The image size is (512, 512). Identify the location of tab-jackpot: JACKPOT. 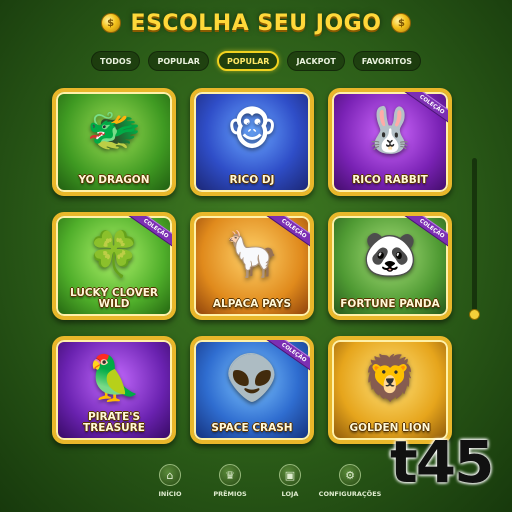
(316, 61).